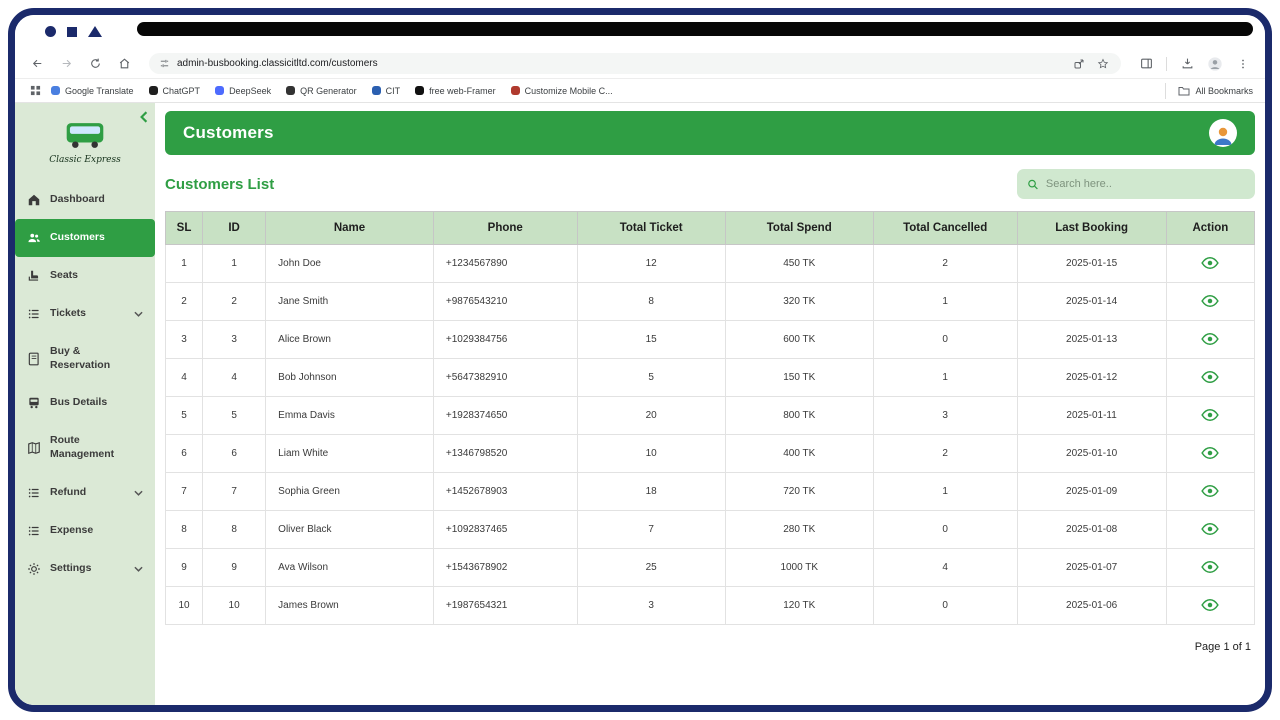  I want to click on toolbar-divider, so click(1166, 63).